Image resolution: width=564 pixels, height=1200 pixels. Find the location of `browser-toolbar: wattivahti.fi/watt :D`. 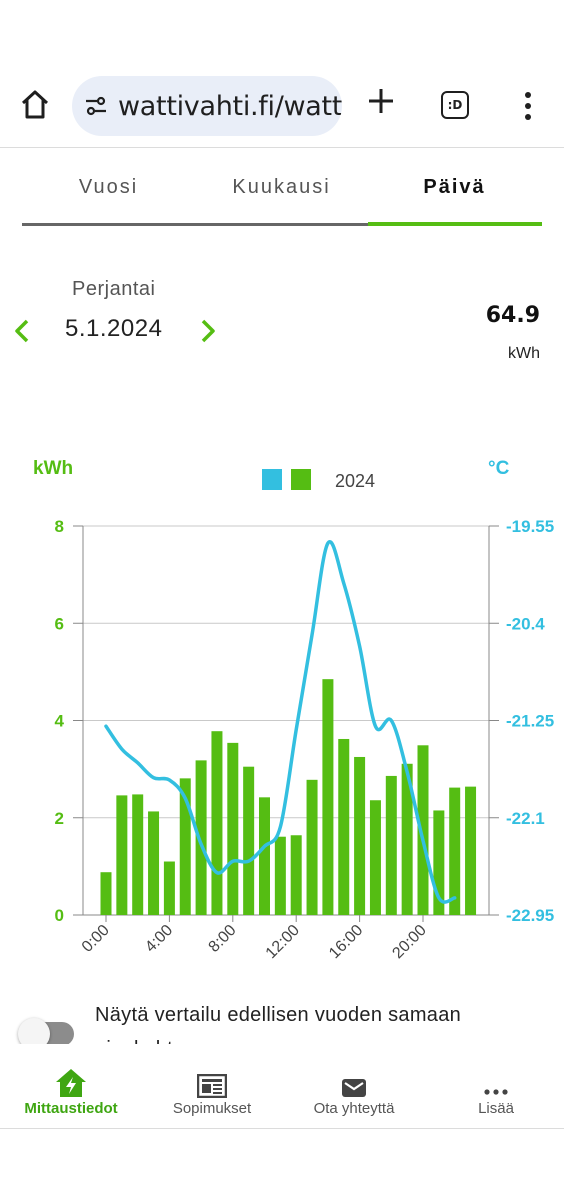

browser-toolbar: wattivahti.fi/watt :D is located at coordinates (282, 108).